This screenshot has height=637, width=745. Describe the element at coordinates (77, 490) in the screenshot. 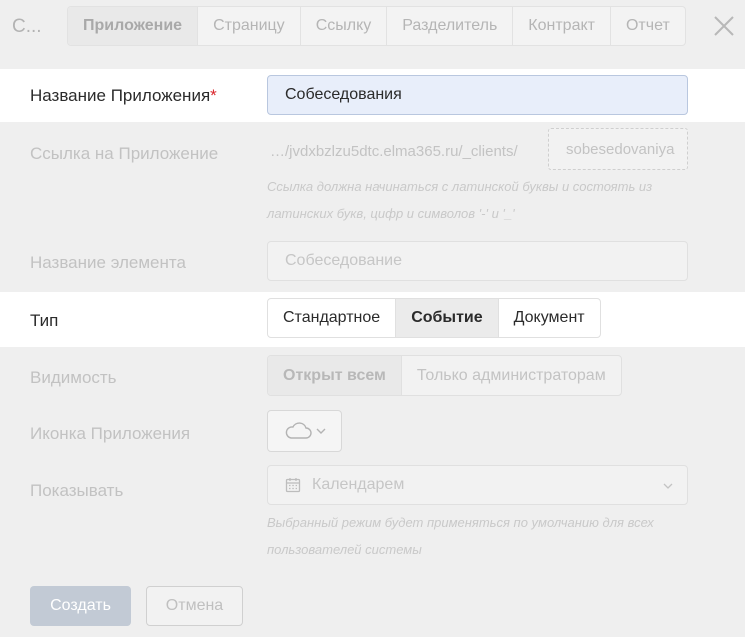

I see `show-as-label: Показывать` at that location.